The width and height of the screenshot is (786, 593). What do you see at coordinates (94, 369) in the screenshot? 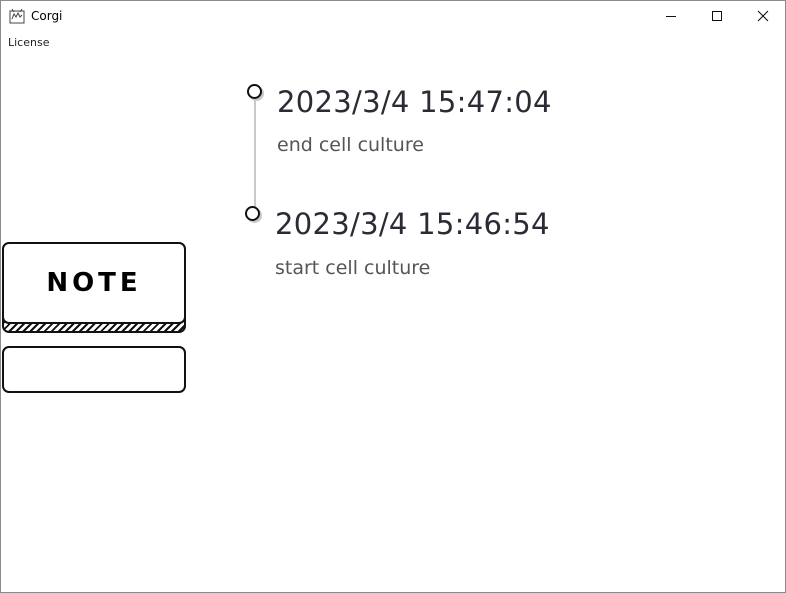
I see `note-input` at bounding box center [94, 369].